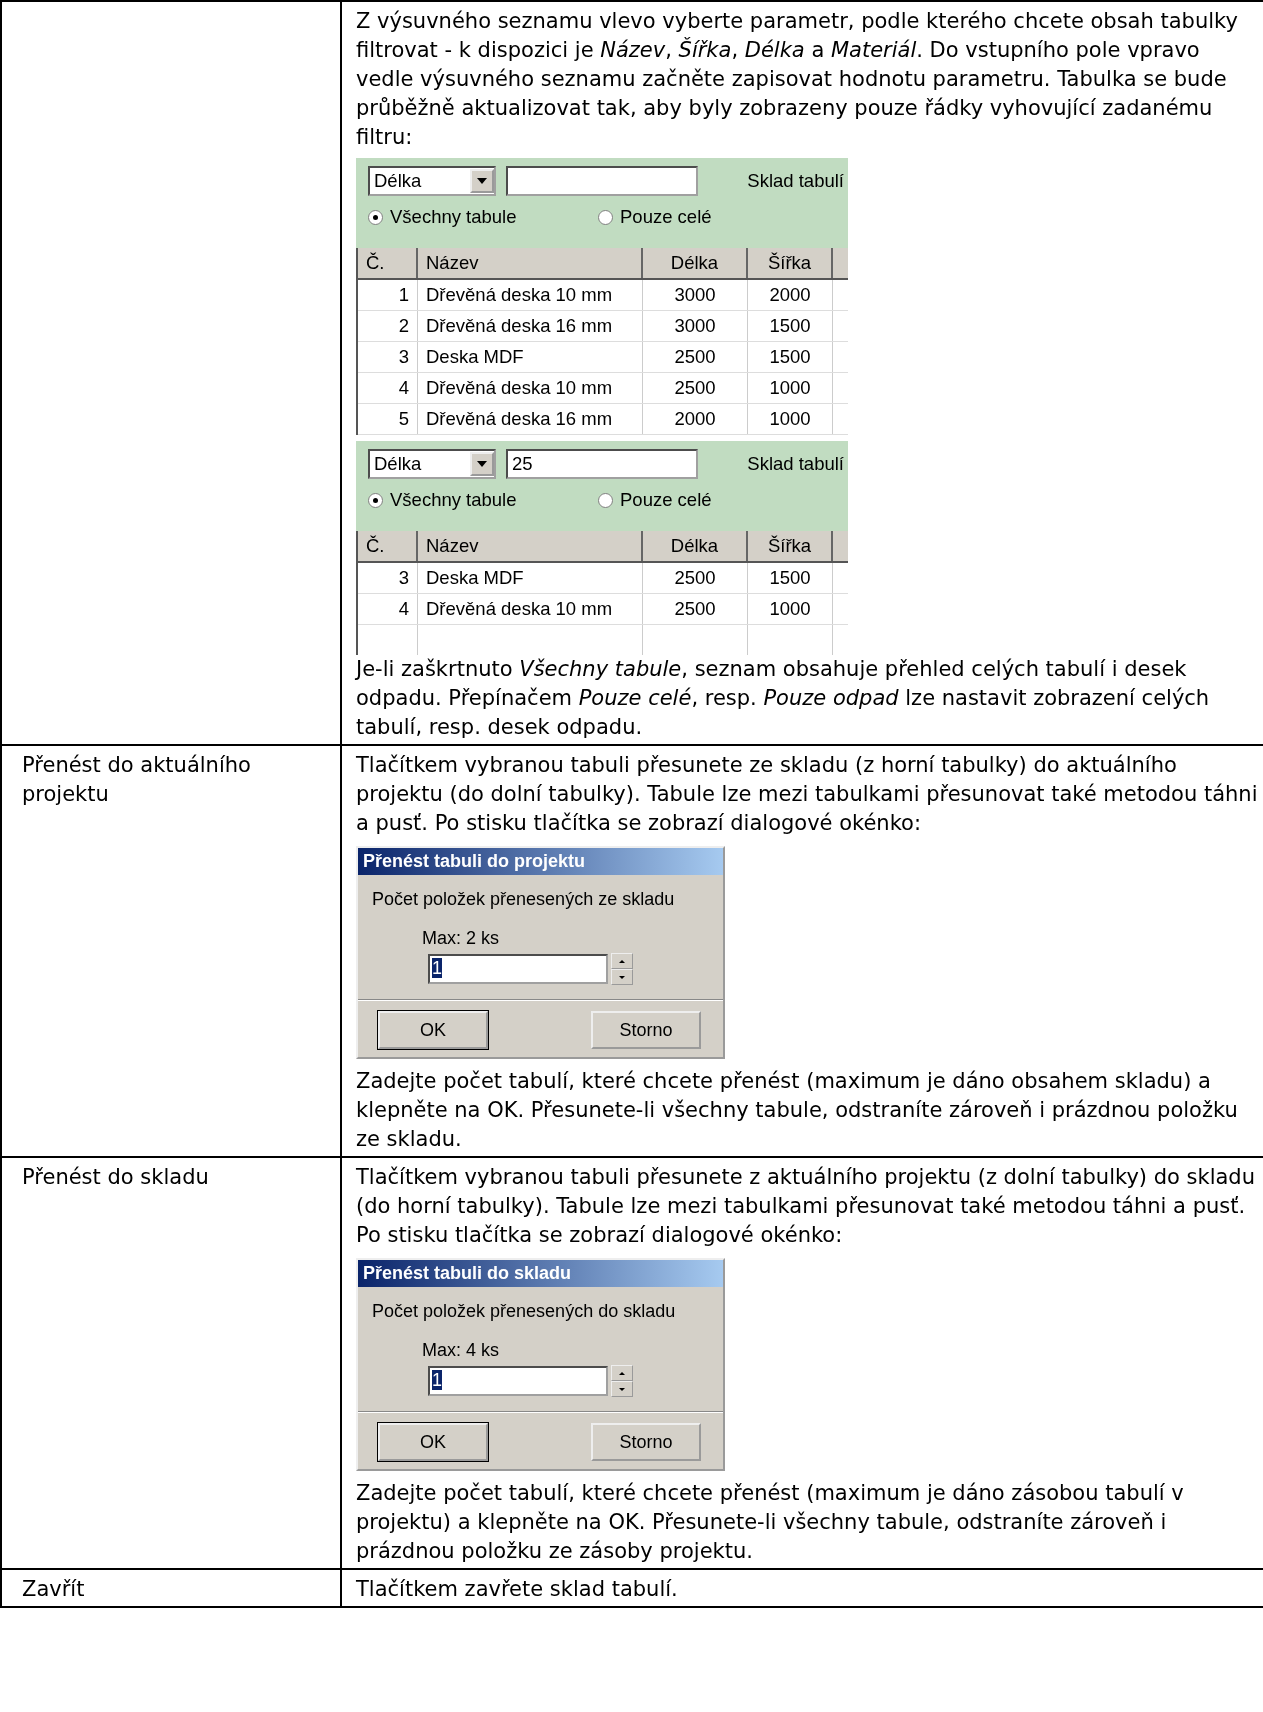  Describe the element at coordinates (602, 181) in the screenshot. I see `filter-field` at that location.